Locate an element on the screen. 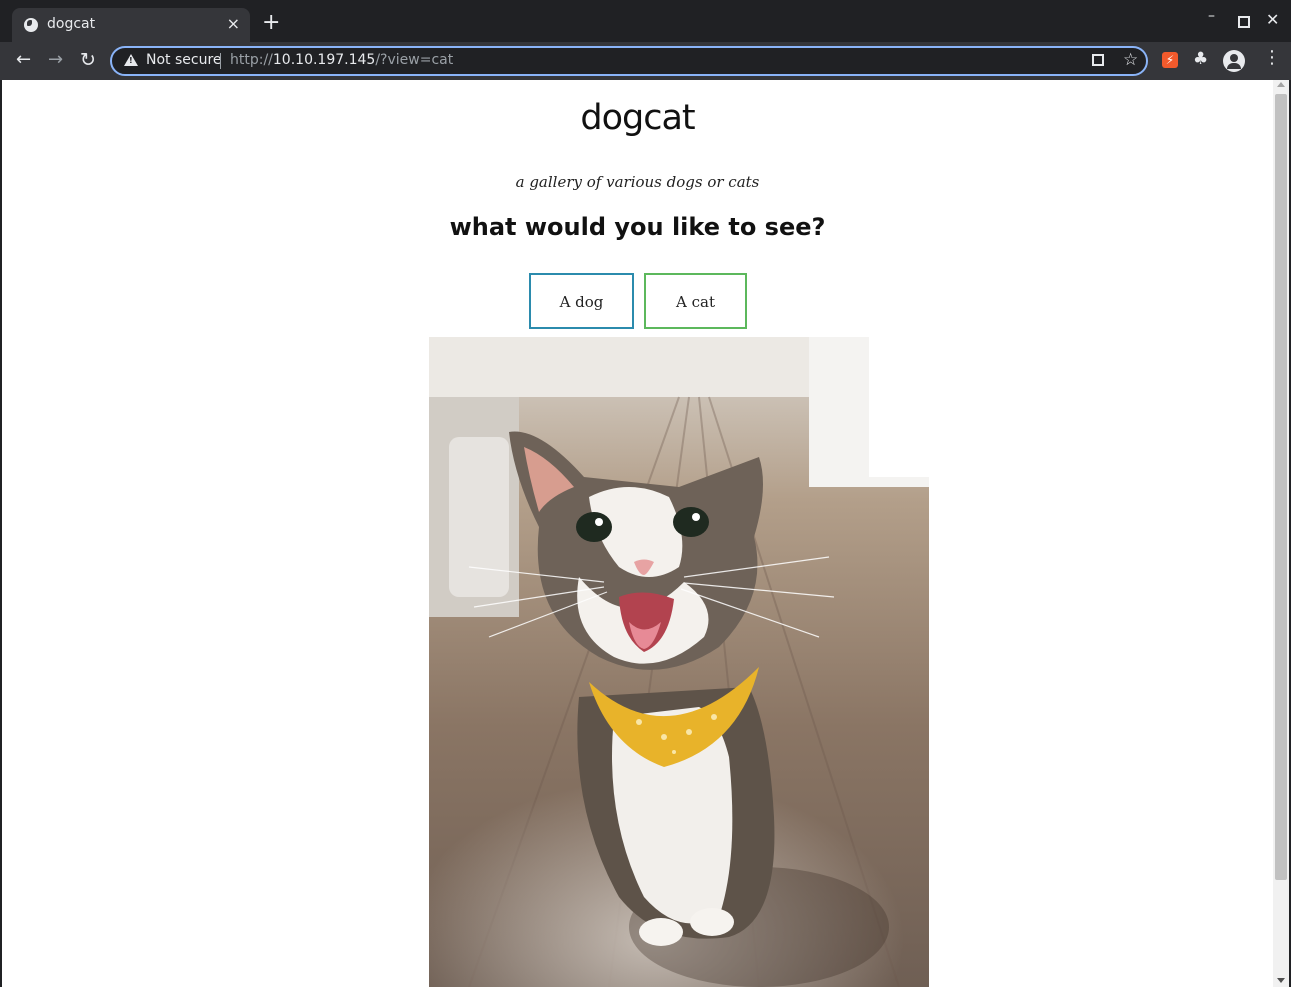 This screenshot has height=987, width=1291. tab-title: dogcat is located at coordinates (71, 24).